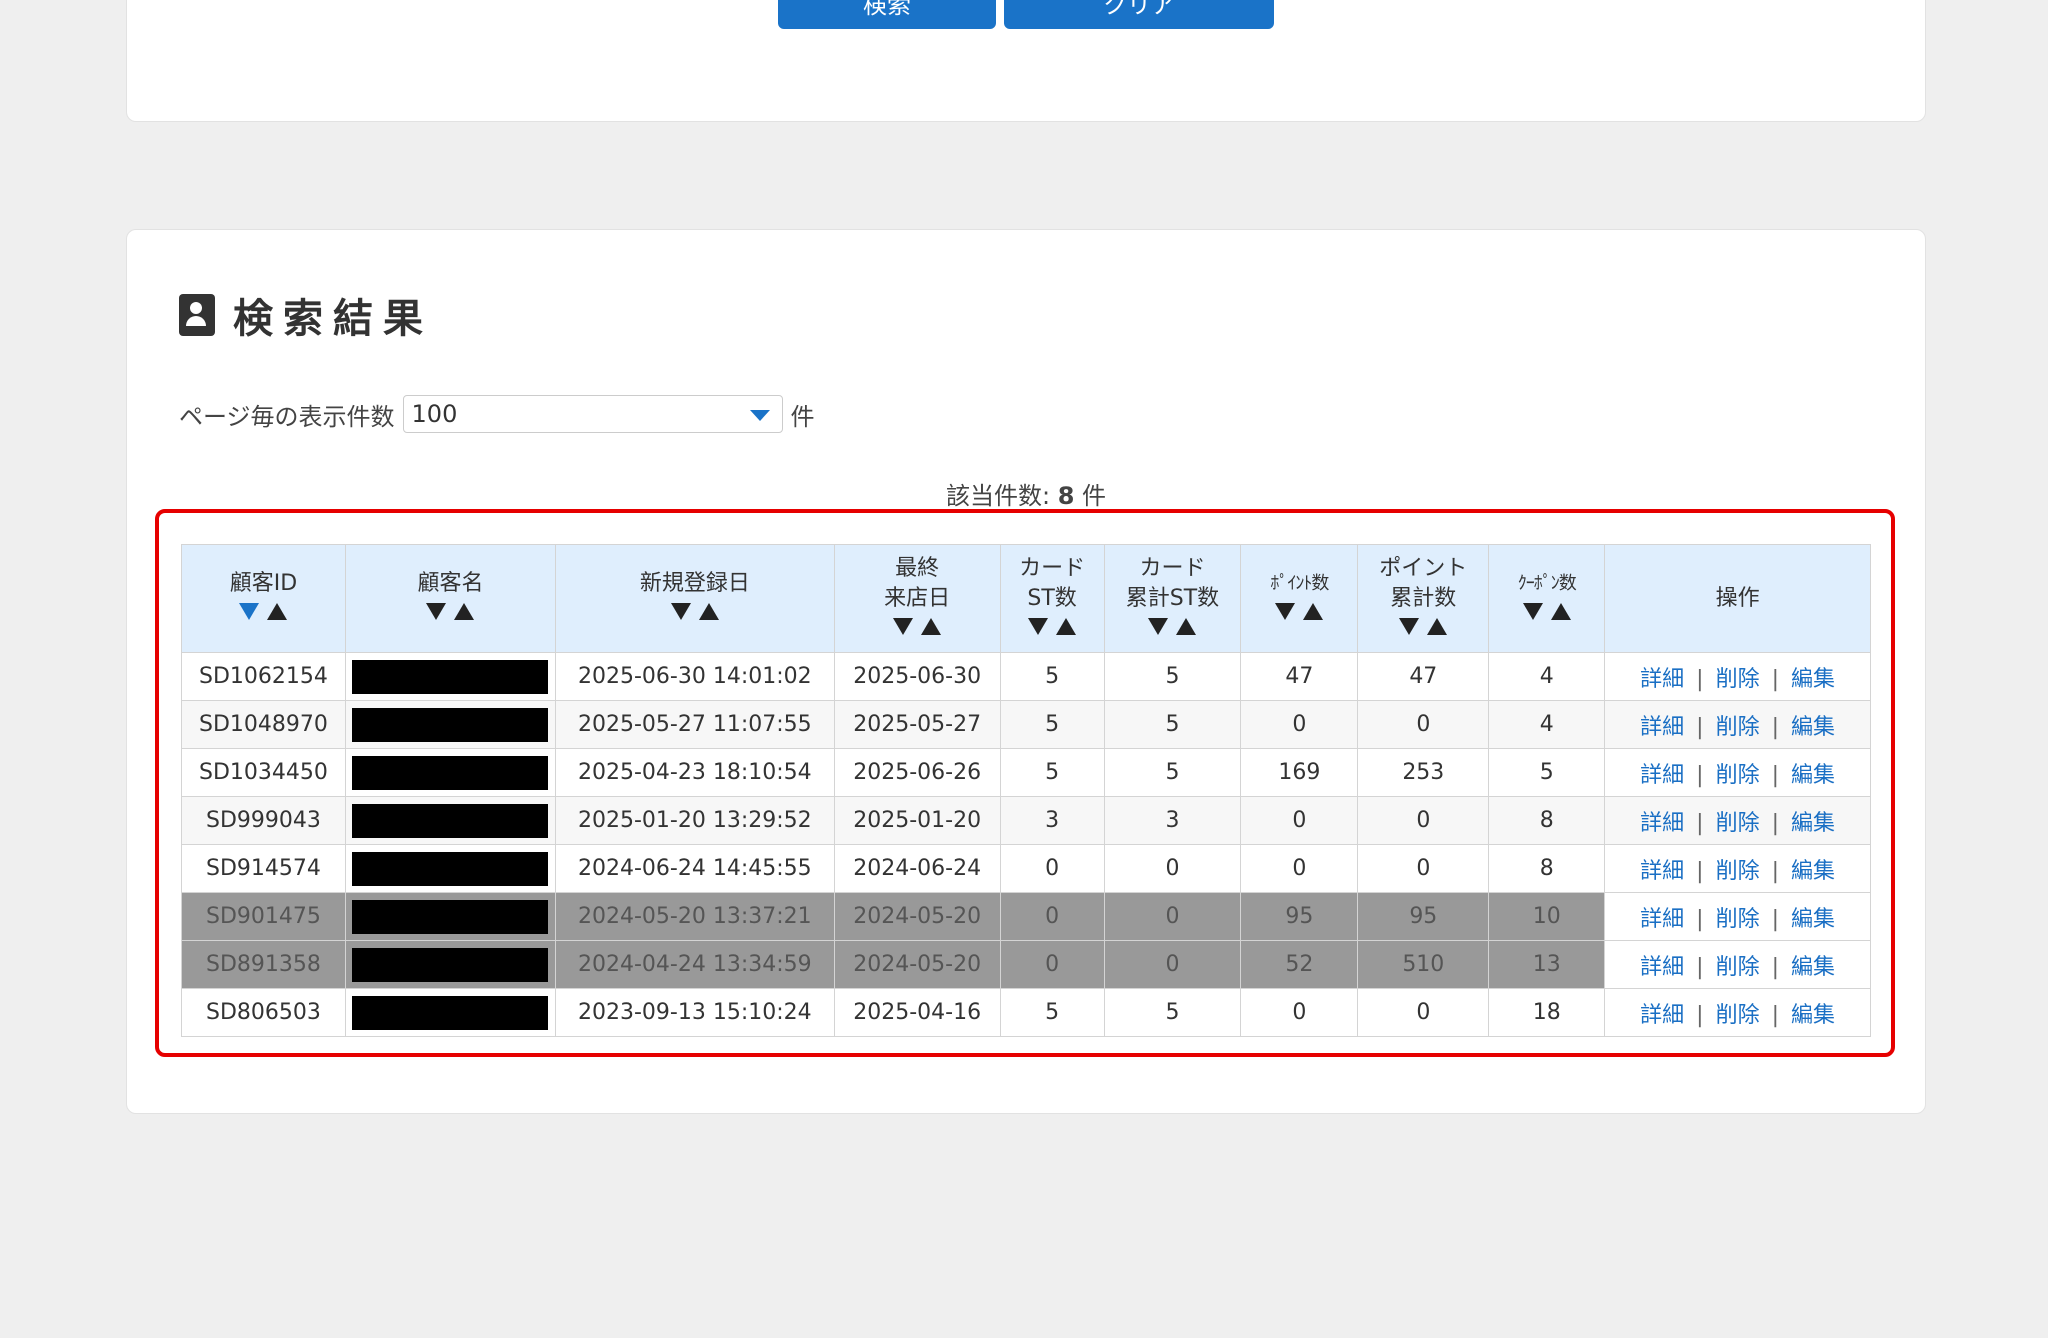 The width and height of the screenshot is (2048, 1338). I want to click on search-button: 検索, so click(887, 14).